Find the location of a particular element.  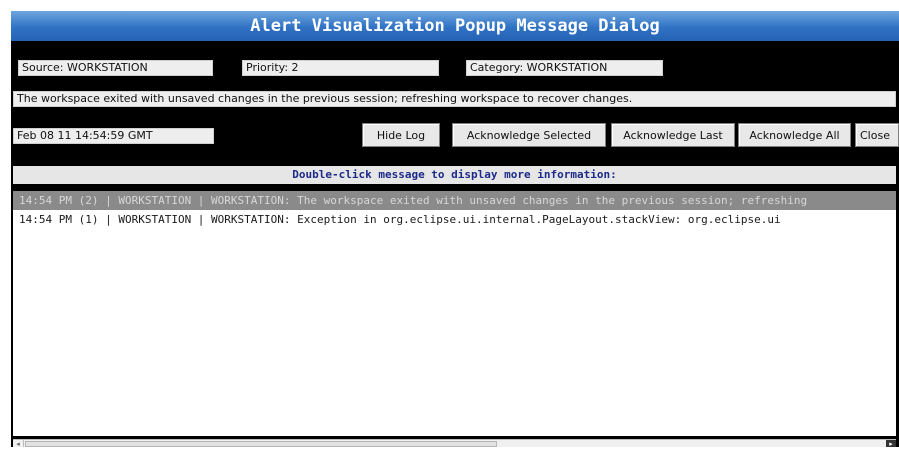

acknowledge-all-button: Acknowledge All is located at coordinates (794, 135).